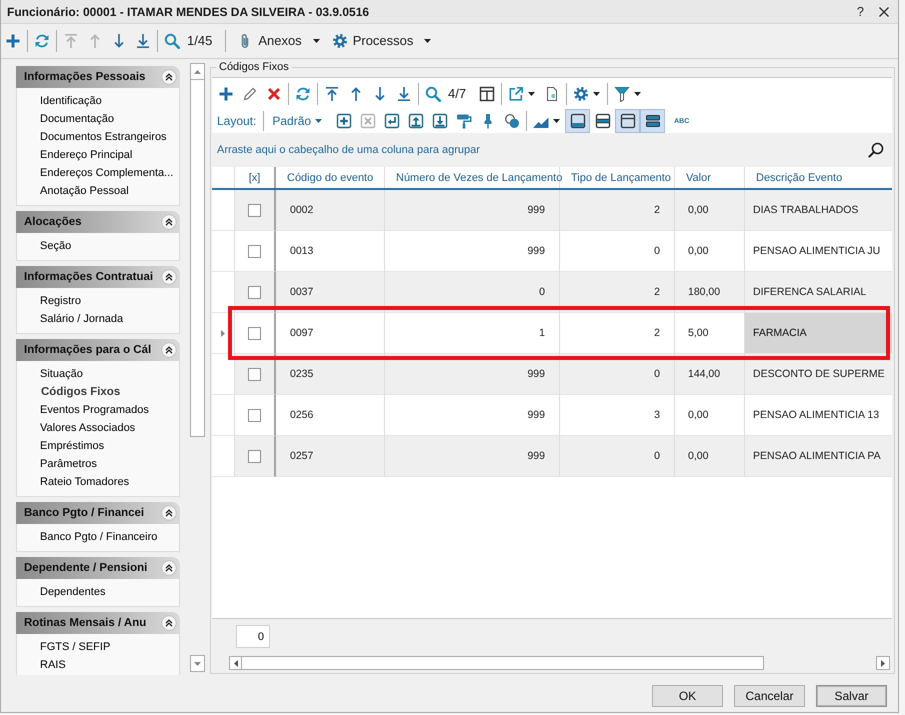 Image resolution: width=905 pixels, height=715 pixels. What do you see at coordinates (77, 119) in the screenshot?
I see `nav-item: Documentação` at bounding box center [77, 119].